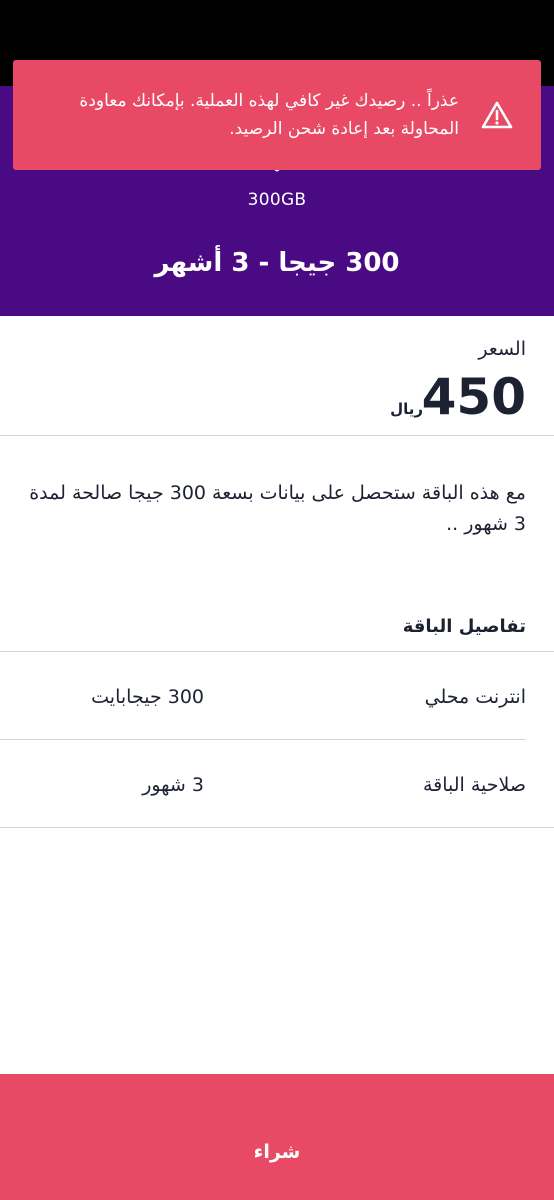  I want to click on detail-row-validity: صلاحية الباقة 3 شهور, so click(277, 784).